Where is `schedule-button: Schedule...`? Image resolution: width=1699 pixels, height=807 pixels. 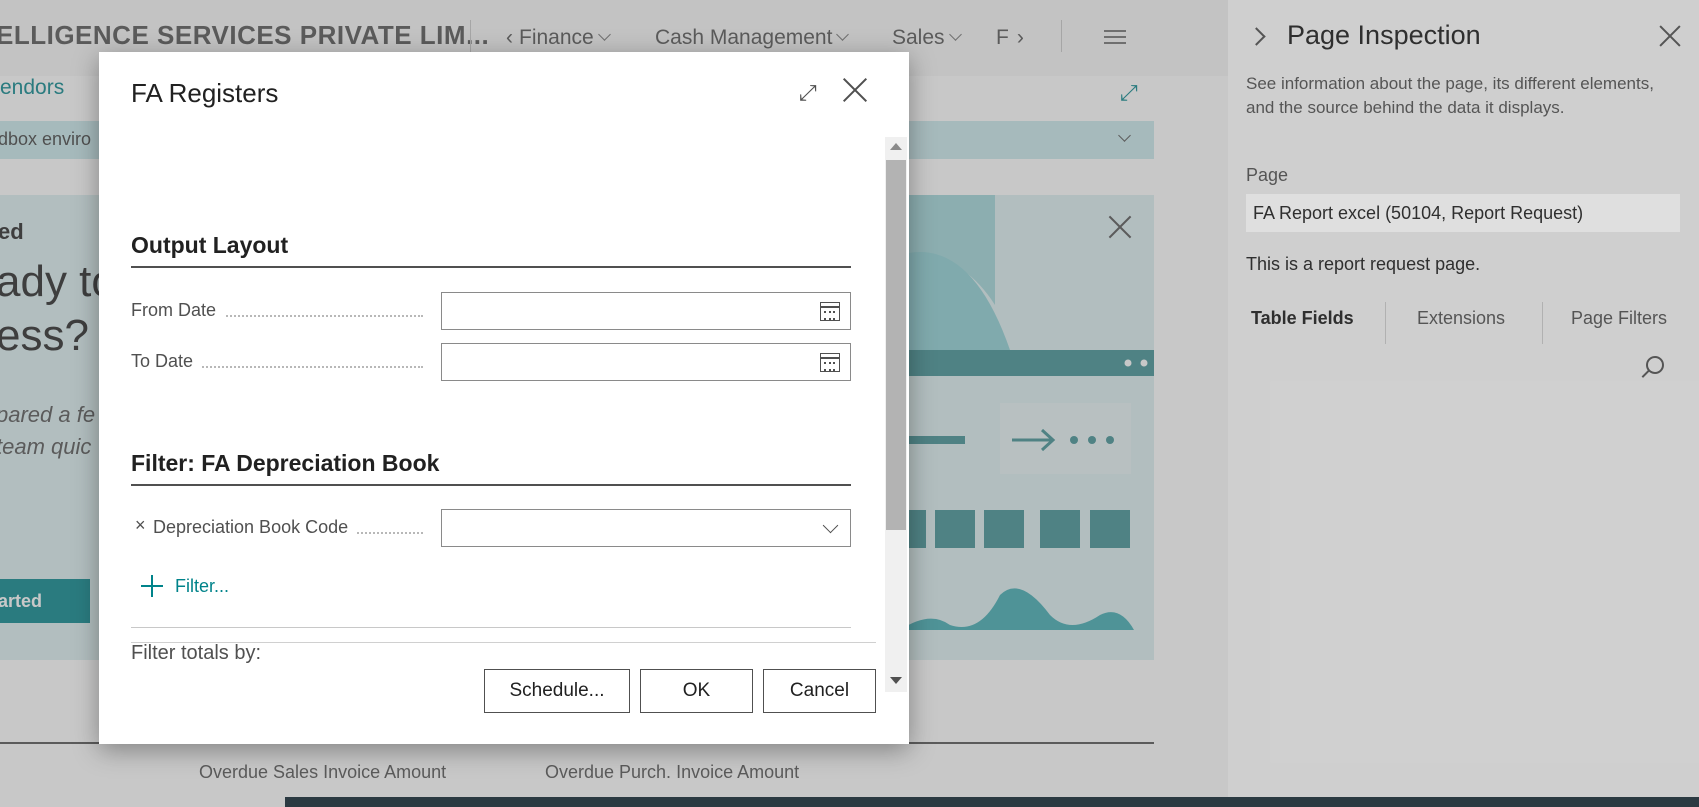 schedule-button: Schedule... is located at coordinates (557, 691).